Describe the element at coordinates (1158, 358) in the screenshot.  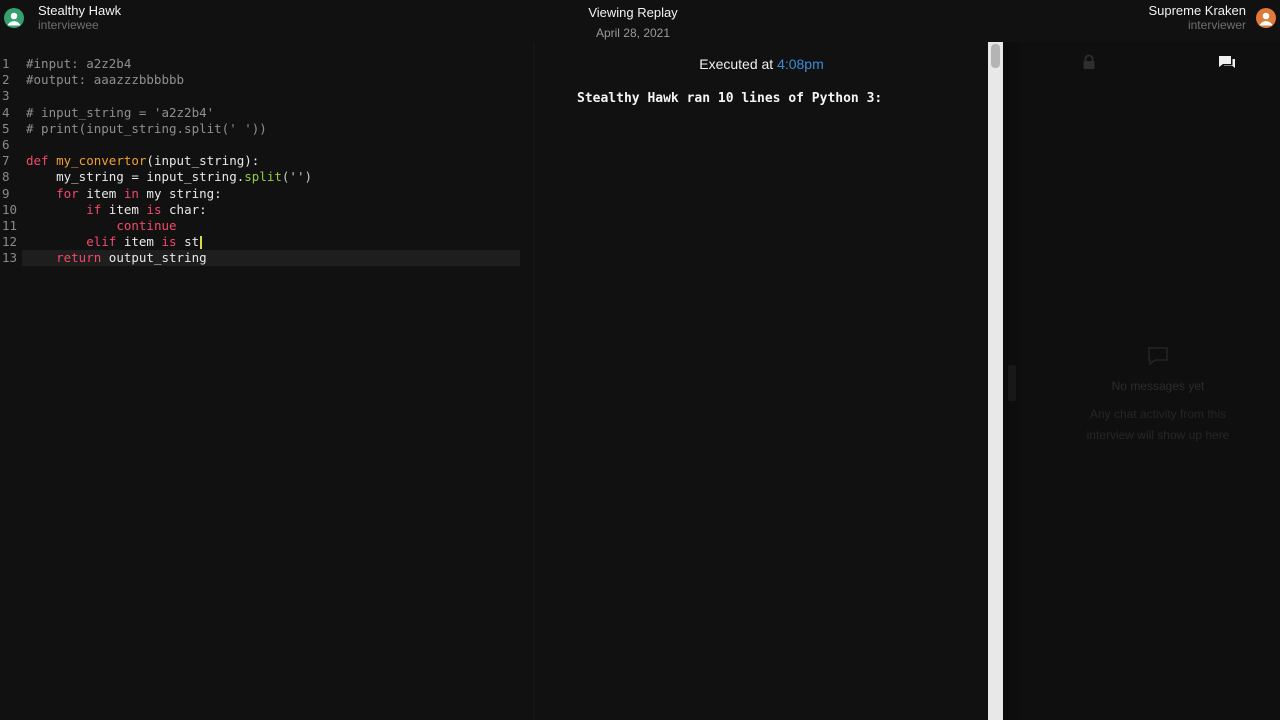
I see `empty-chat-icon` at that location.